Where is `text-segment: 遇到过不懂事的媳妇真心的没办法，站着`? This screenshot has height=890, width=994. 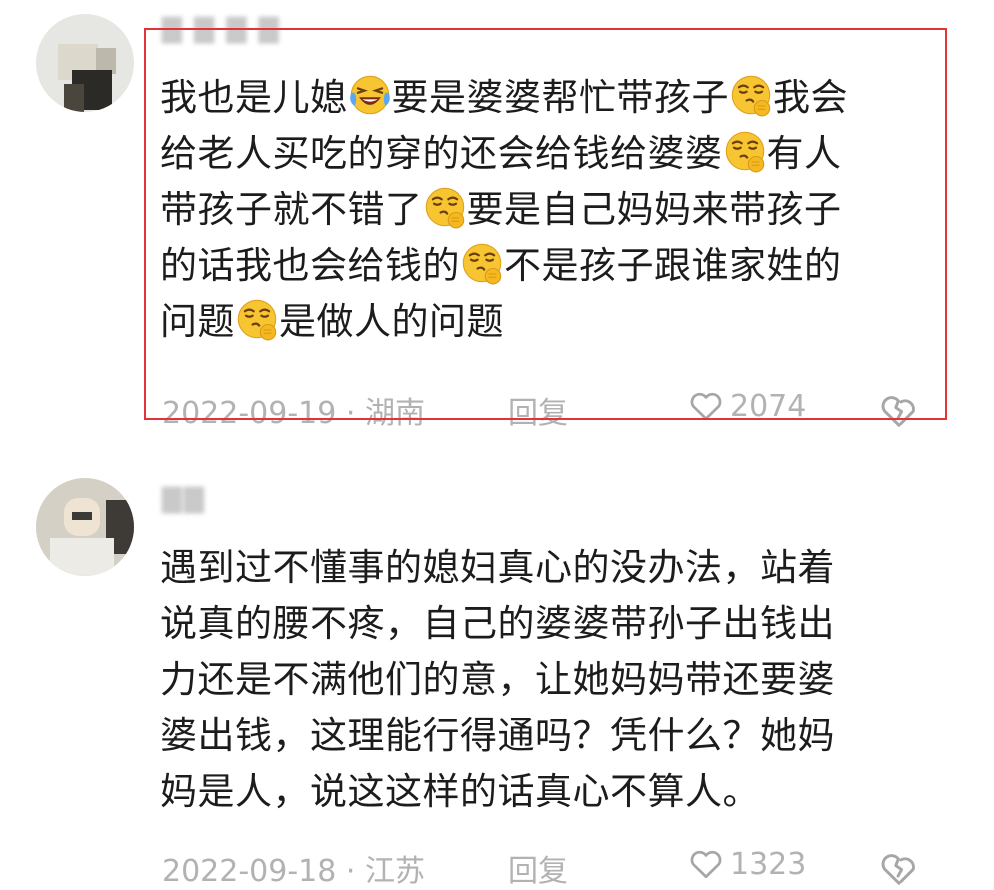 text-segment: 遇到过不懂事的媳妇真心的没办法，站着 is located at coordinates (497, 567).